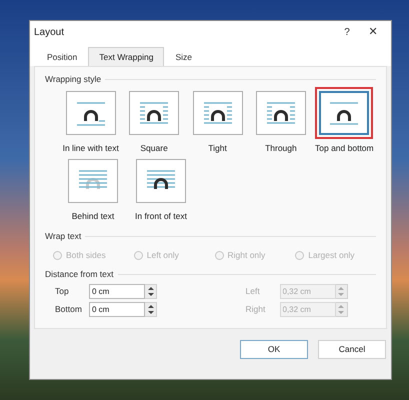 The height and width of the screenshot is (400, 409). I want to click on option-label: Behind text, so click(93, 216).